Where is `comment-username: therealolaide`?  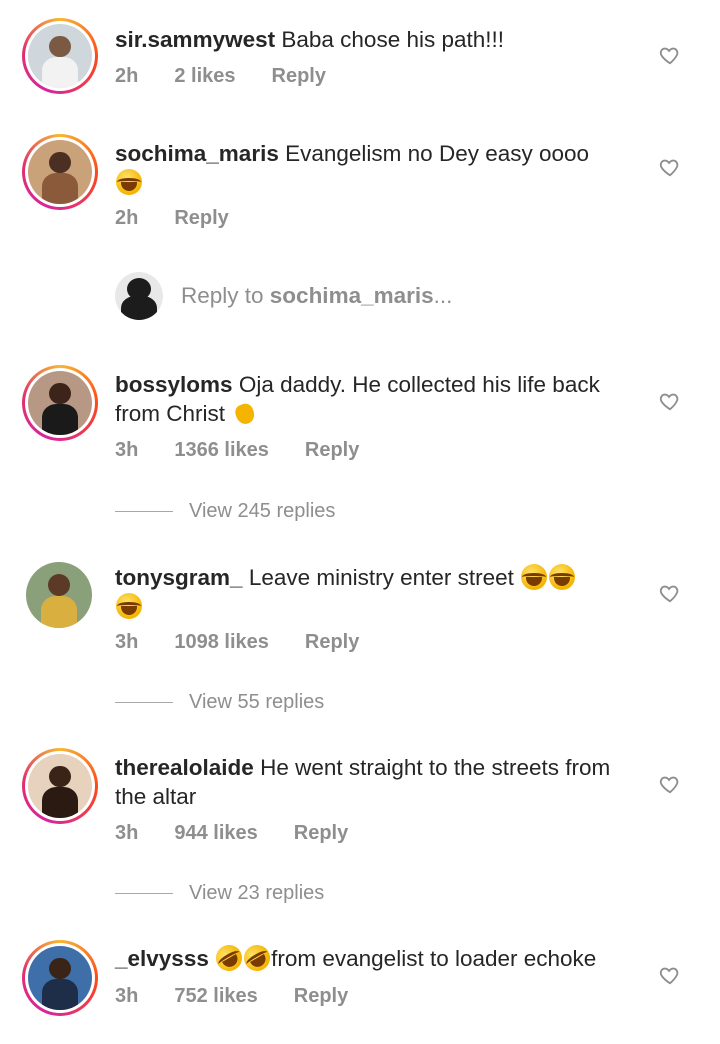
comment-username: therealolaide is located at coordinates (184, 767).